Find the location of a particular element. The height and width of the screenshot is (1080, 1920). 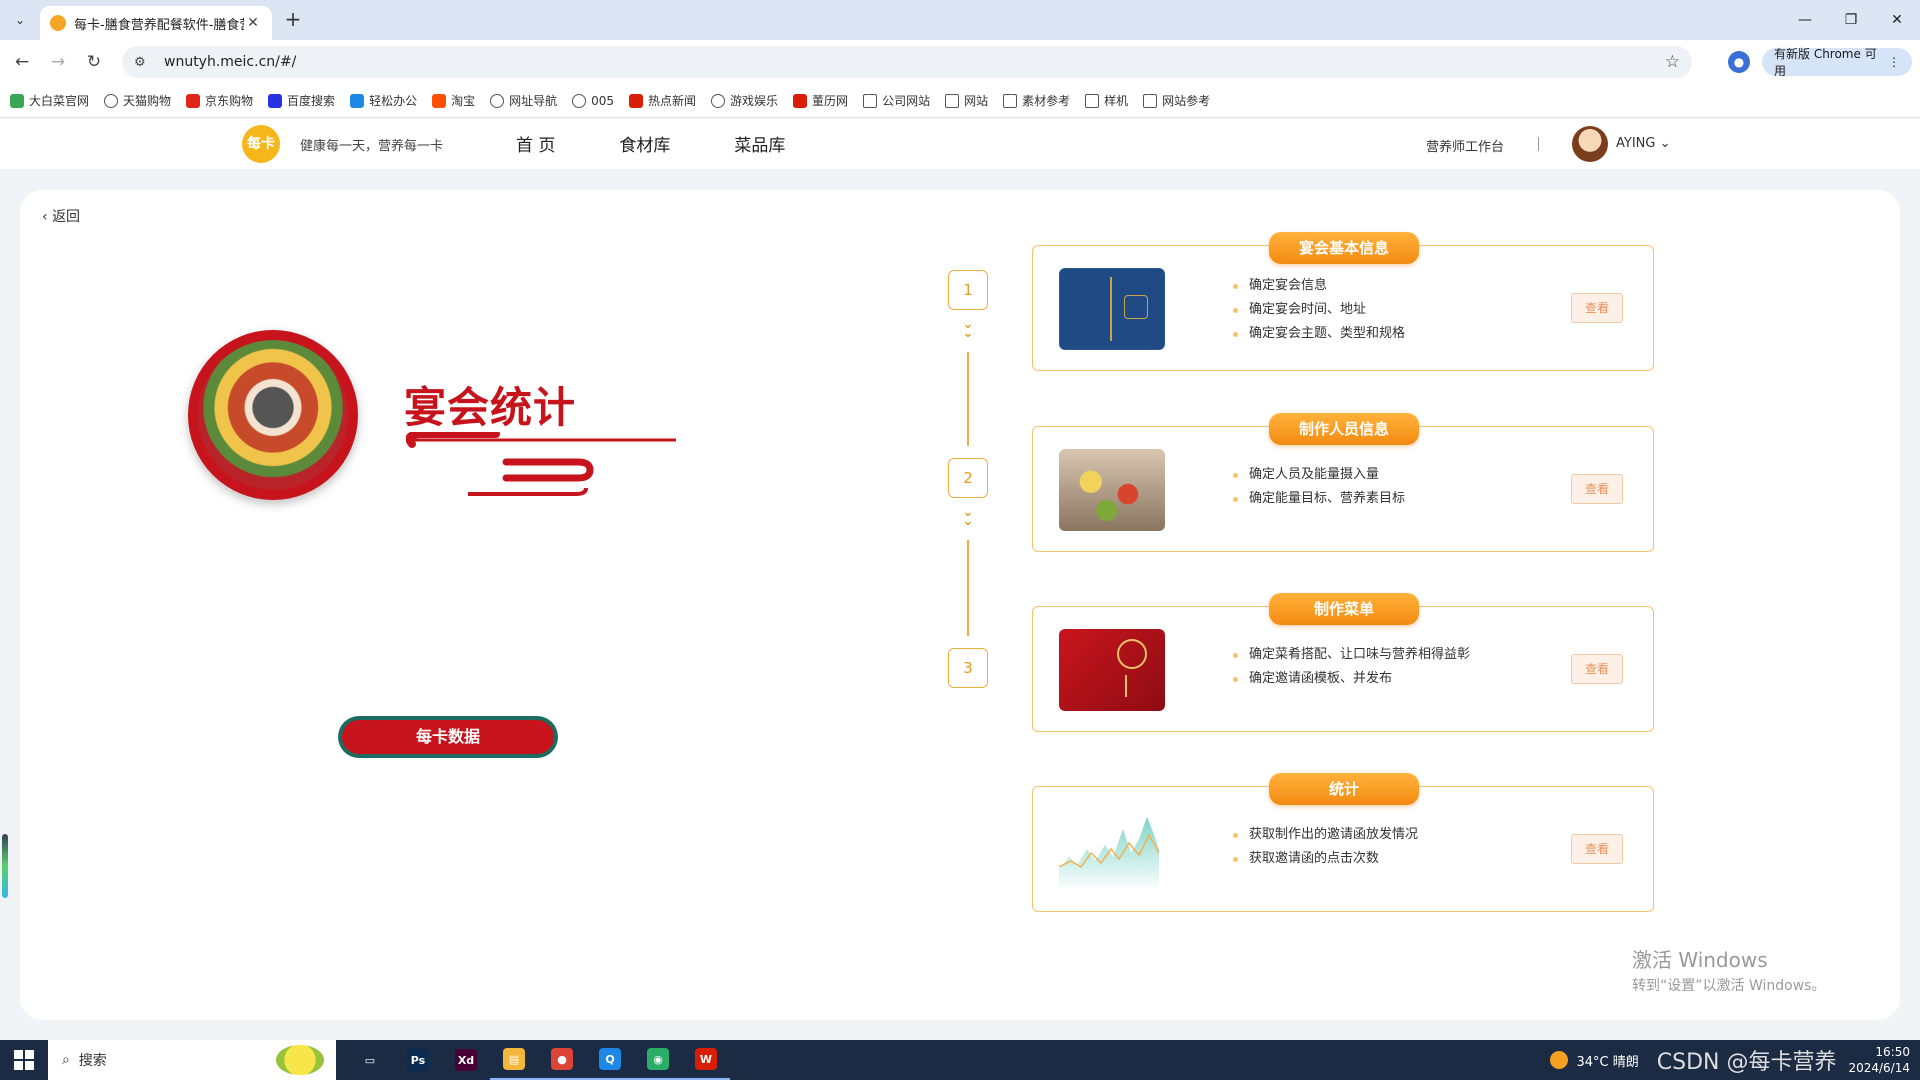

nutritionist-workbench-link: 营养师工作台 is located at coordinates (1465, 145).